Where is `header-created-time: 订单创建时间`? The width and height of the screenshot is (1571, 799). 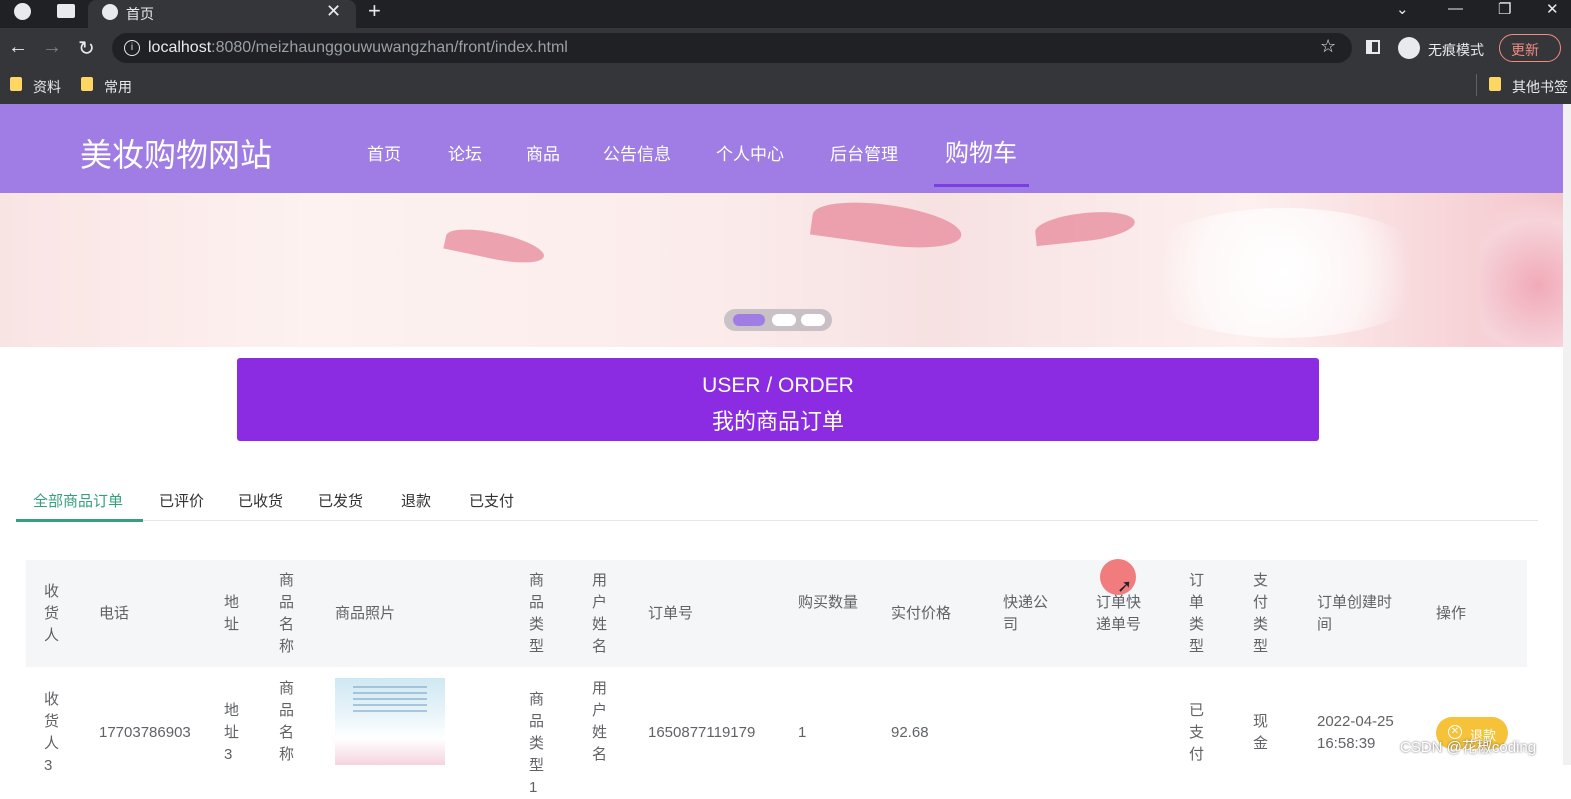
header-created-time: 订单创建时间 is located at coordinates (1355, 613).